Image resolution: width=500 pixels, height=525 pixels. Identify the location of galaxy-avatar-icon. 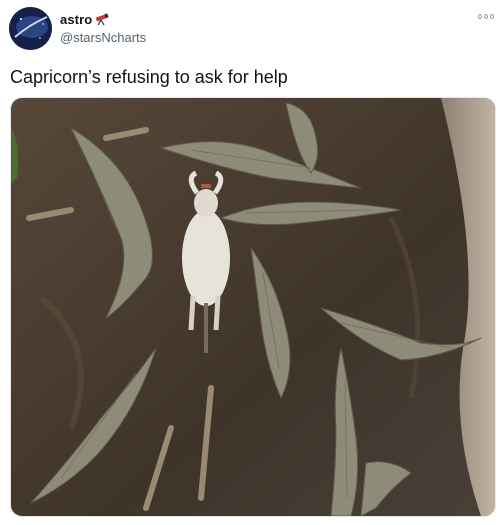
(30, 28).